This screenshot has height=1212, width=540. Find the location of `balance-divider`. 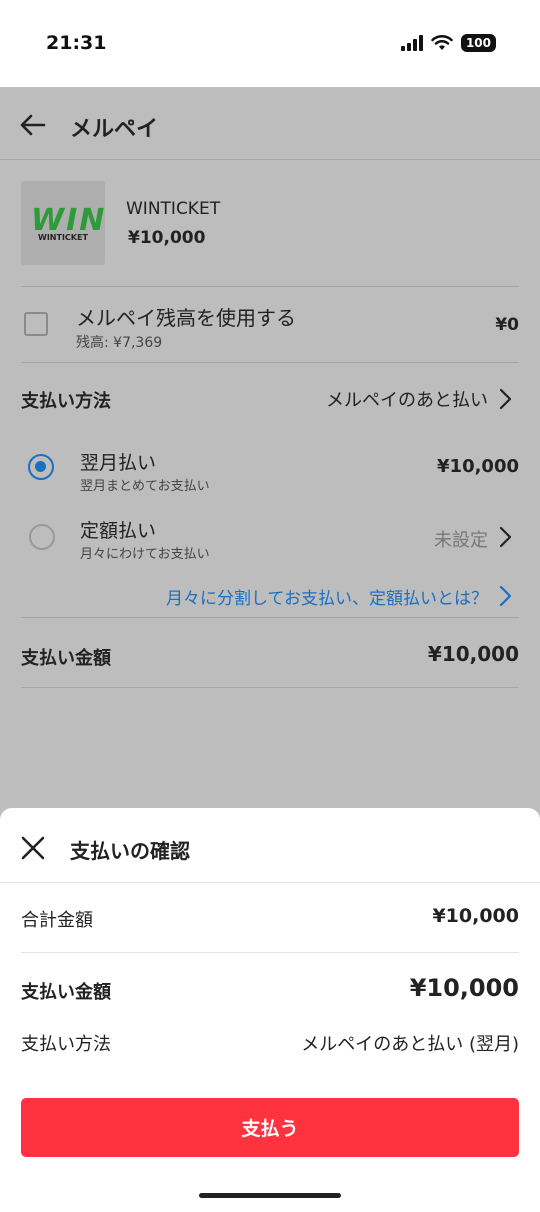

balance-divider is located at coordinates (270, 362).